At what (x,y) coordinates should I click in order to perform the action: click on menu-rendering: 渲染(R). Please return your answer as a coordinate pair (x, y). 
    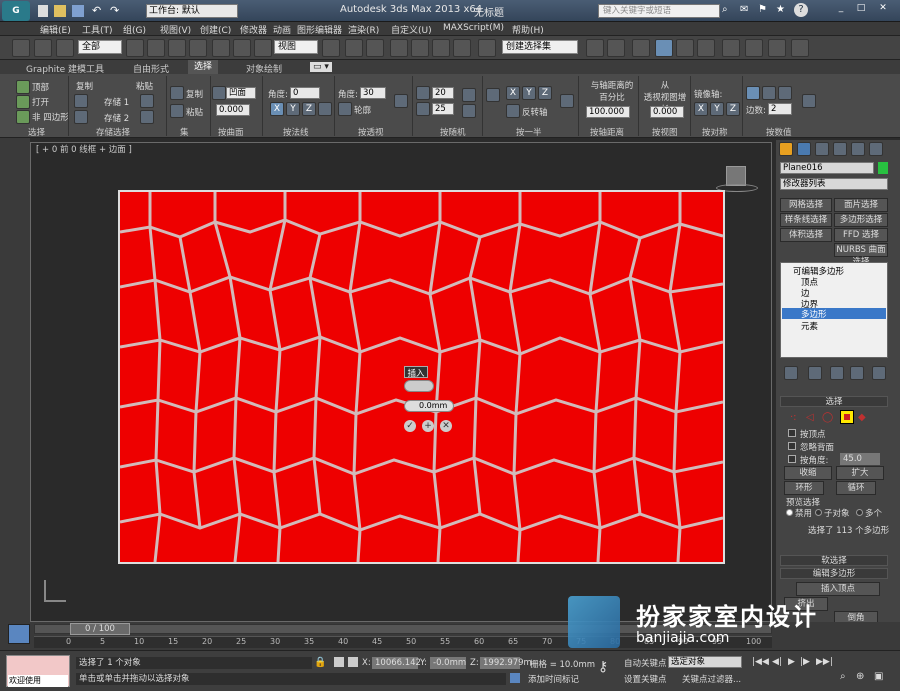
    Looking at the image, I should click on (363, 29).